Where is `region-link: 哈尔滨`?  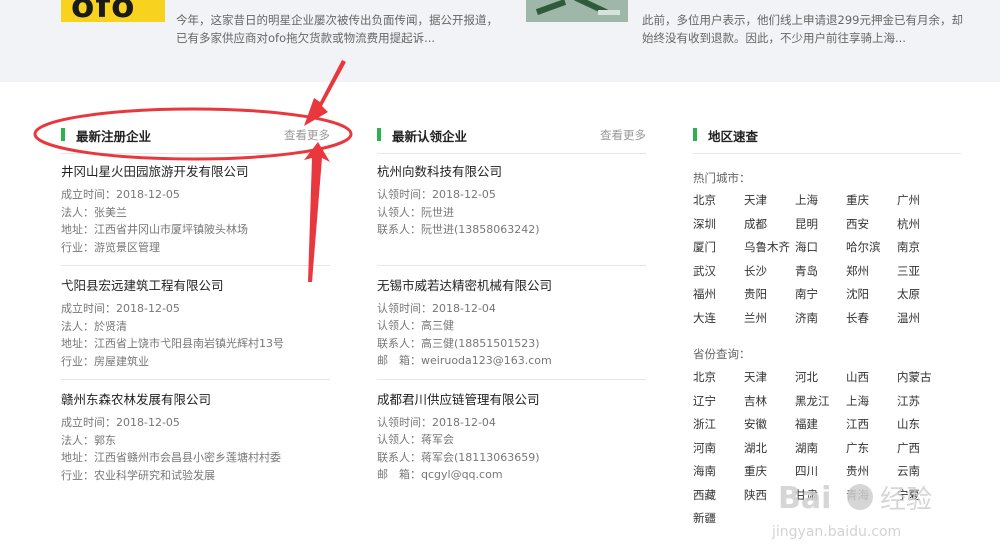 region-link: 哈尔滨 is located at coordinates (871, 248).